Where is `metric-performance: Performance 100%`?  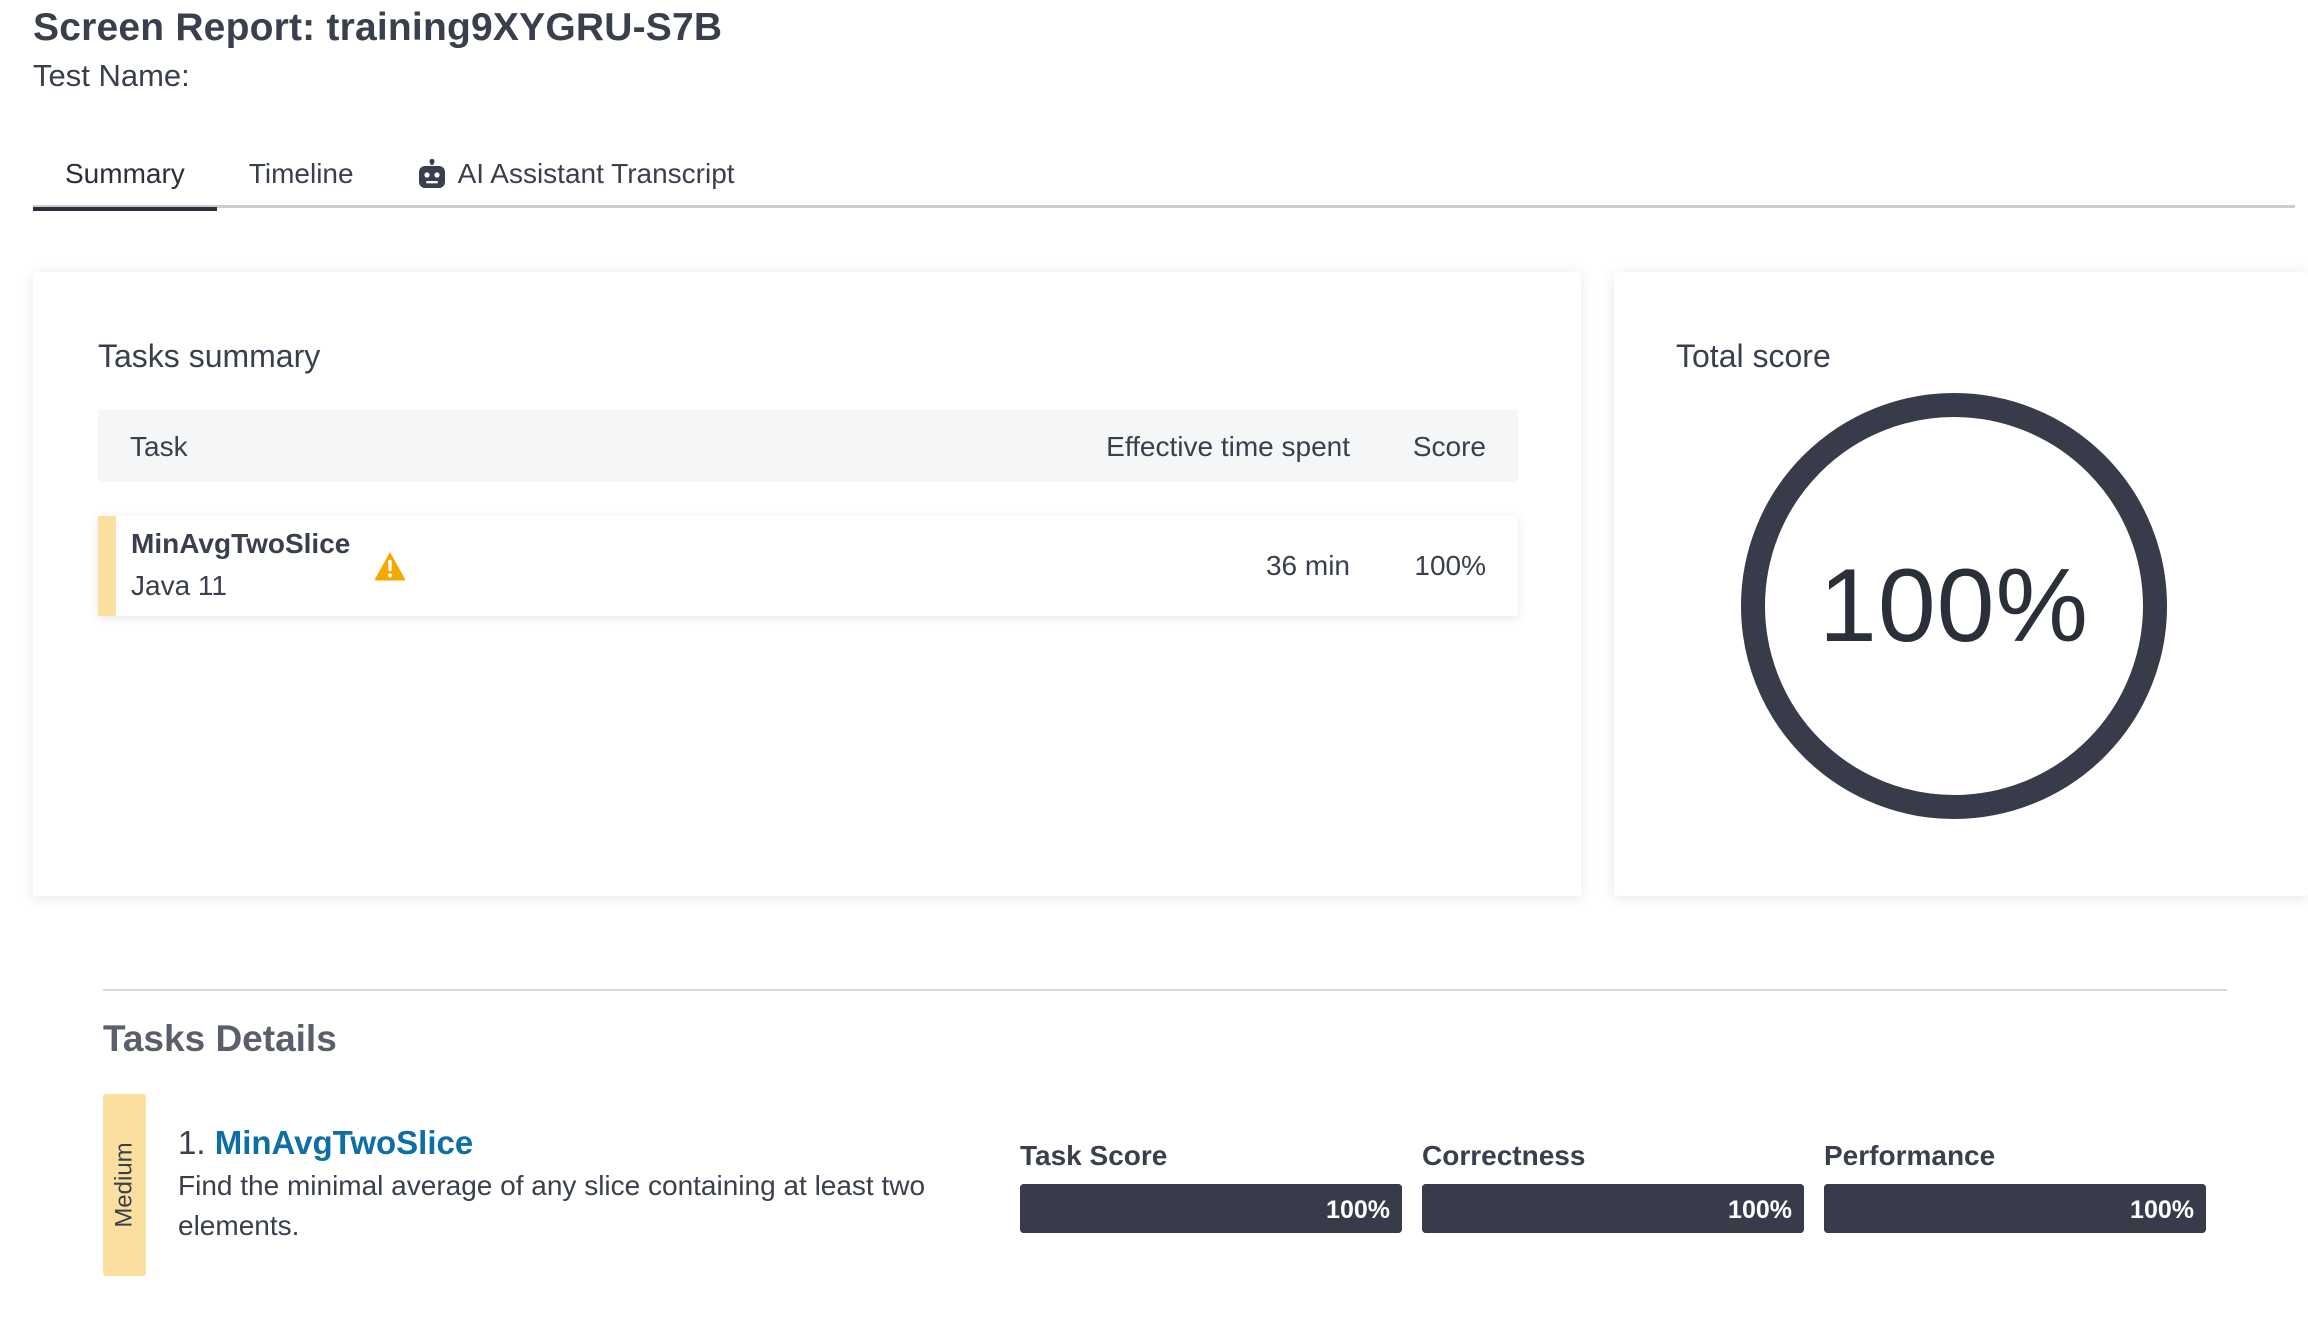 metric-performance: Performance 100% is located at coordinates (2015, 1186).